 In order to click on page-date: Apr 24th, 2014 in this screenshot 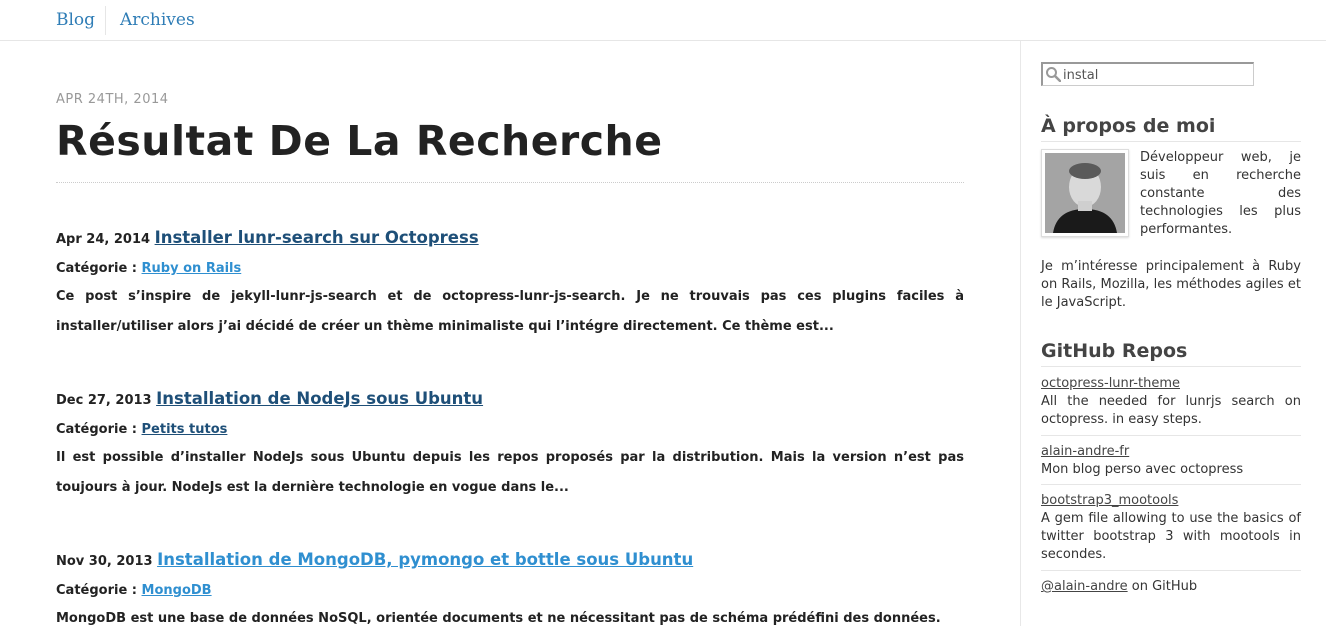, I will do `click(112, 99)`.